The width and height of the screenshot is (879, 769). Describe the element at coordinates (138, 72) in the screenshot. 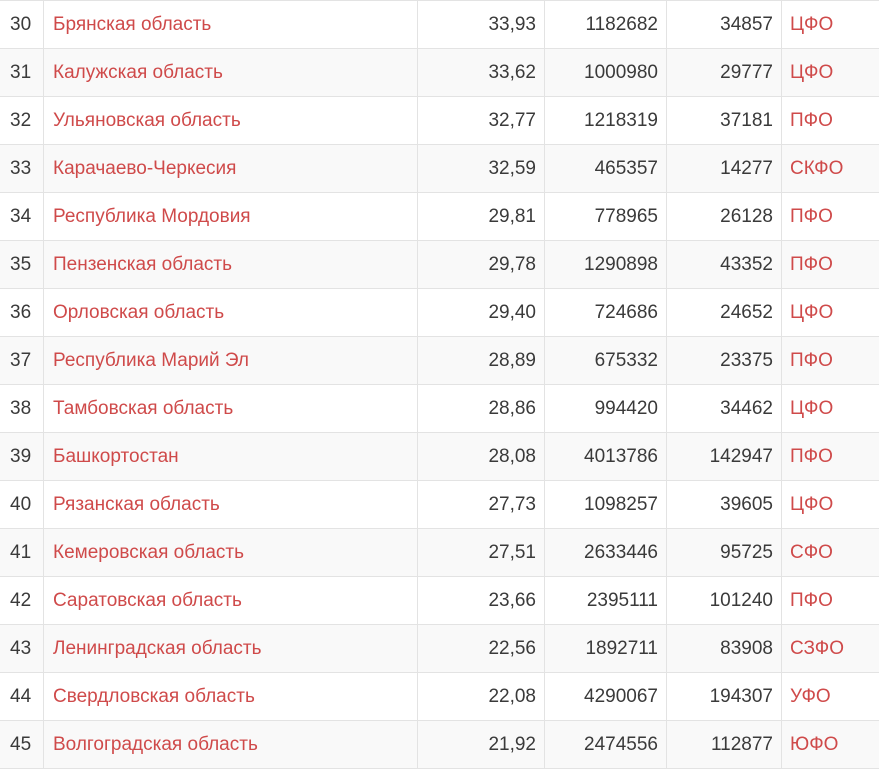

I see `region-link: Калужская область` at that location.